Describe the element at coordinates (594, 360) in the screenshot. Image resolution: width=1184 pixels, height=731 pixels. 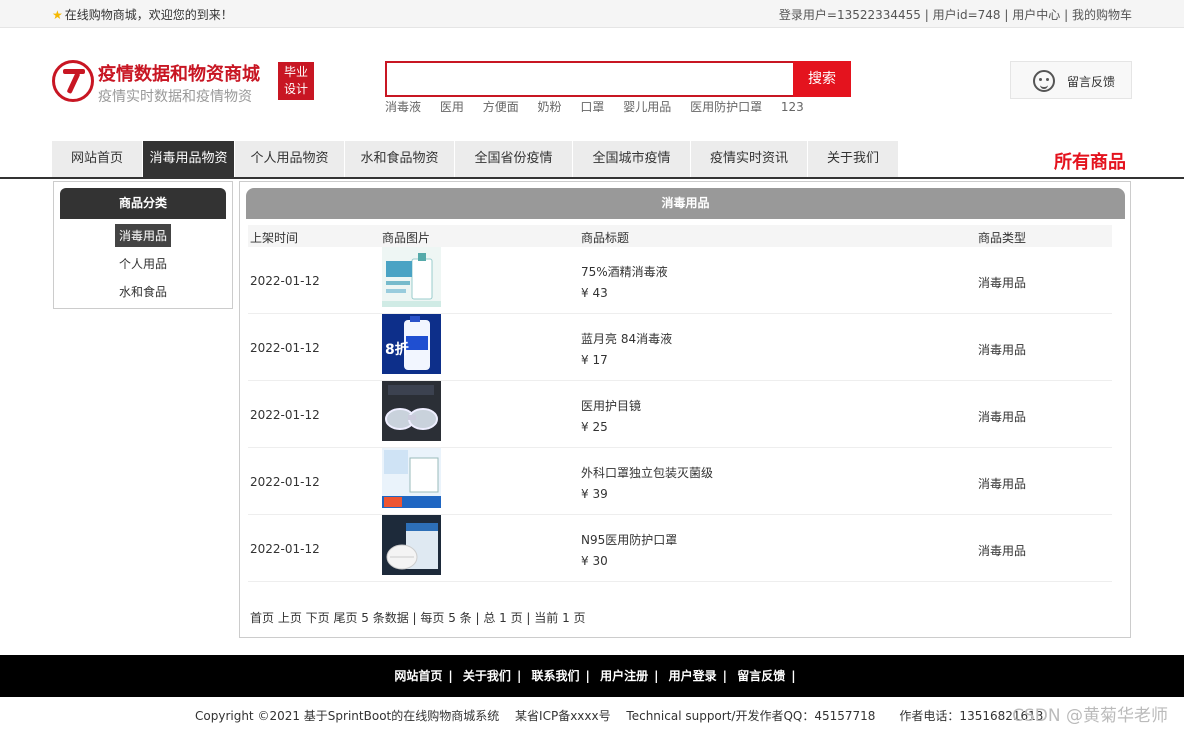
I see `row-price: ¥ 17` at that location.